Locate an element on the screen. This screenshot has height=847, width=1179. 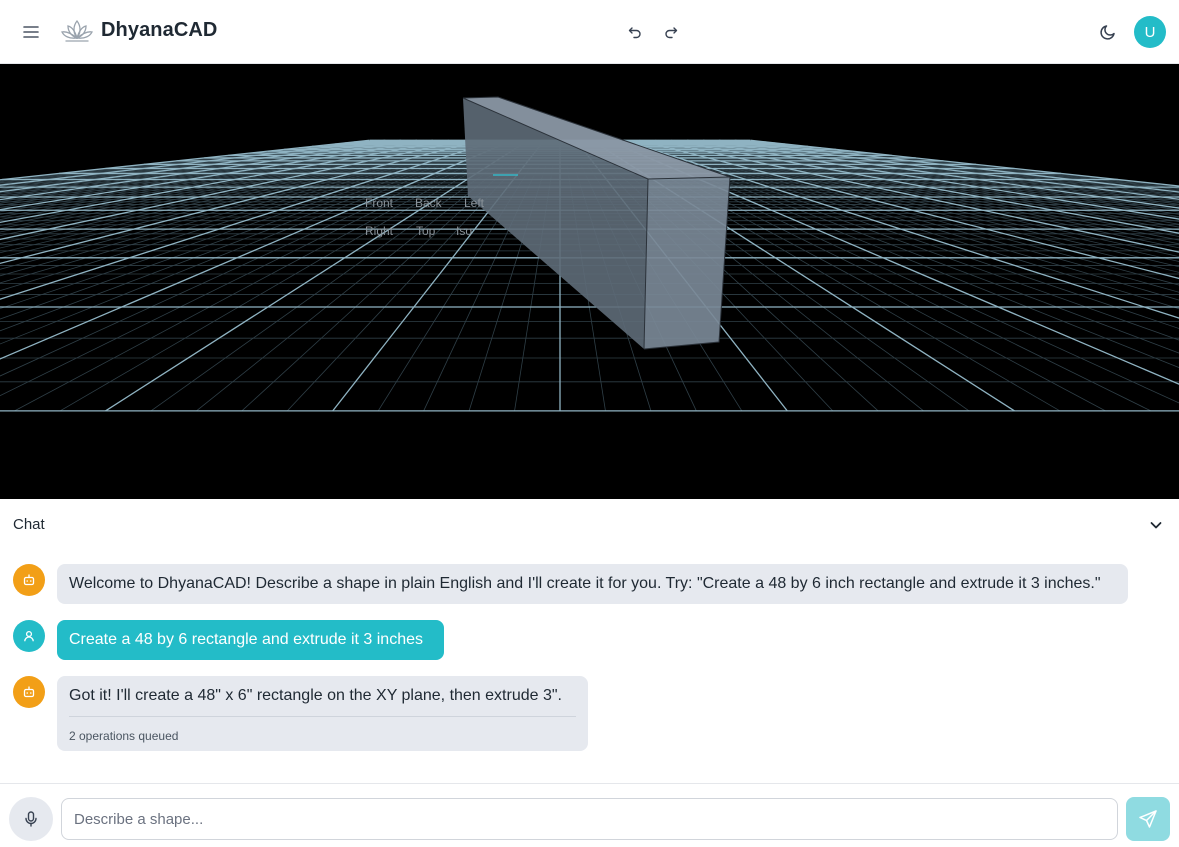
operations-status: 2 operations queued is located at coordinates (124, 736).